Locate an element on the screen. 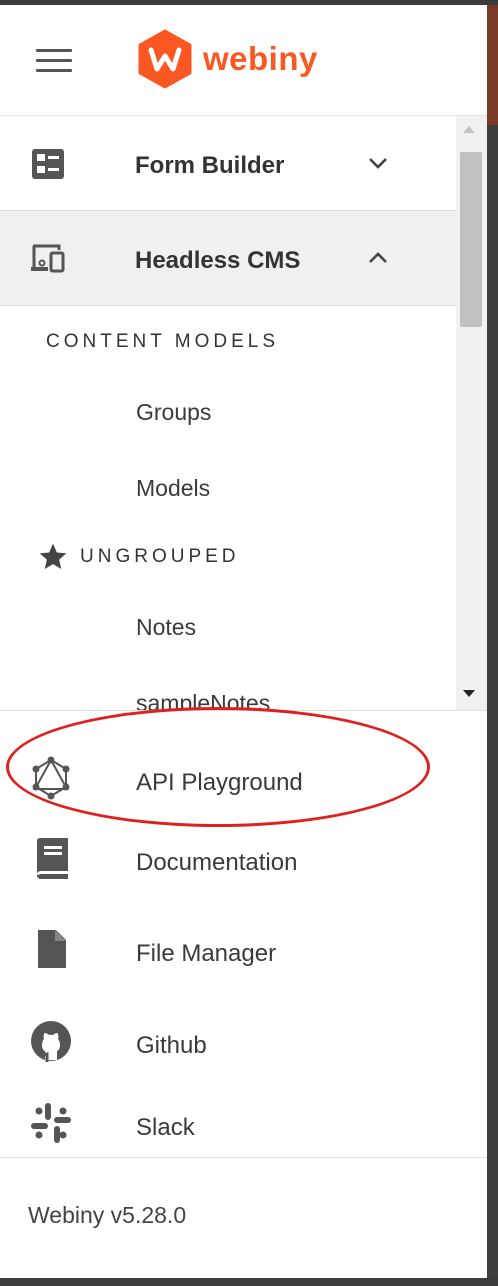 The image size is (498, 1286). drawer-header: webiny is located at coordinates (243, 60).